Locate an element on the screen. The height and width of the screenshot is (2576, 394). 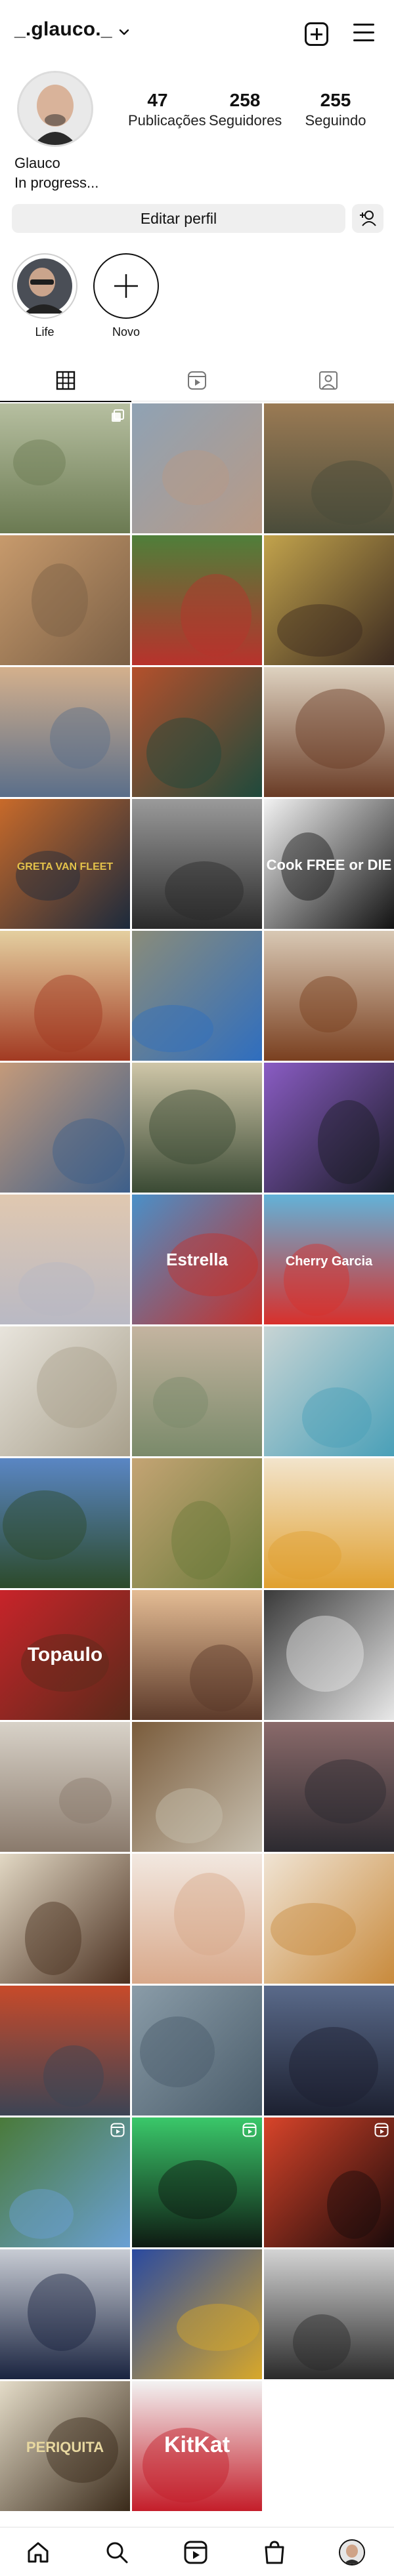
post-thumbnail: Estrella is located at coordinates (197, 1259).